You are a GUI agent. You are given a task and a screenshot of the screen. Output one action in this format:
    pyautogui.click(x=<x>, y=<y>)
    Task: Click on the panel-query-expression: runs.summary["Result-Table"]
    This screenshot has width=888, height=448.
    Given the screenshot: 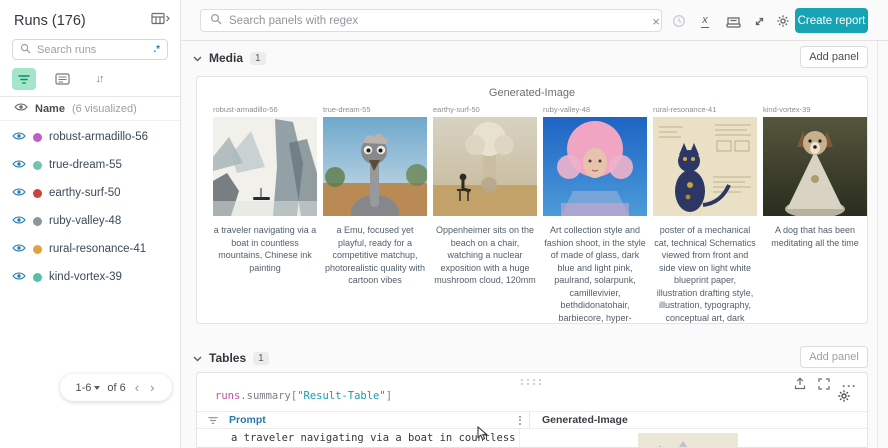 What is the action you would take?
    pyautogui.click(x=303, y=396)
    